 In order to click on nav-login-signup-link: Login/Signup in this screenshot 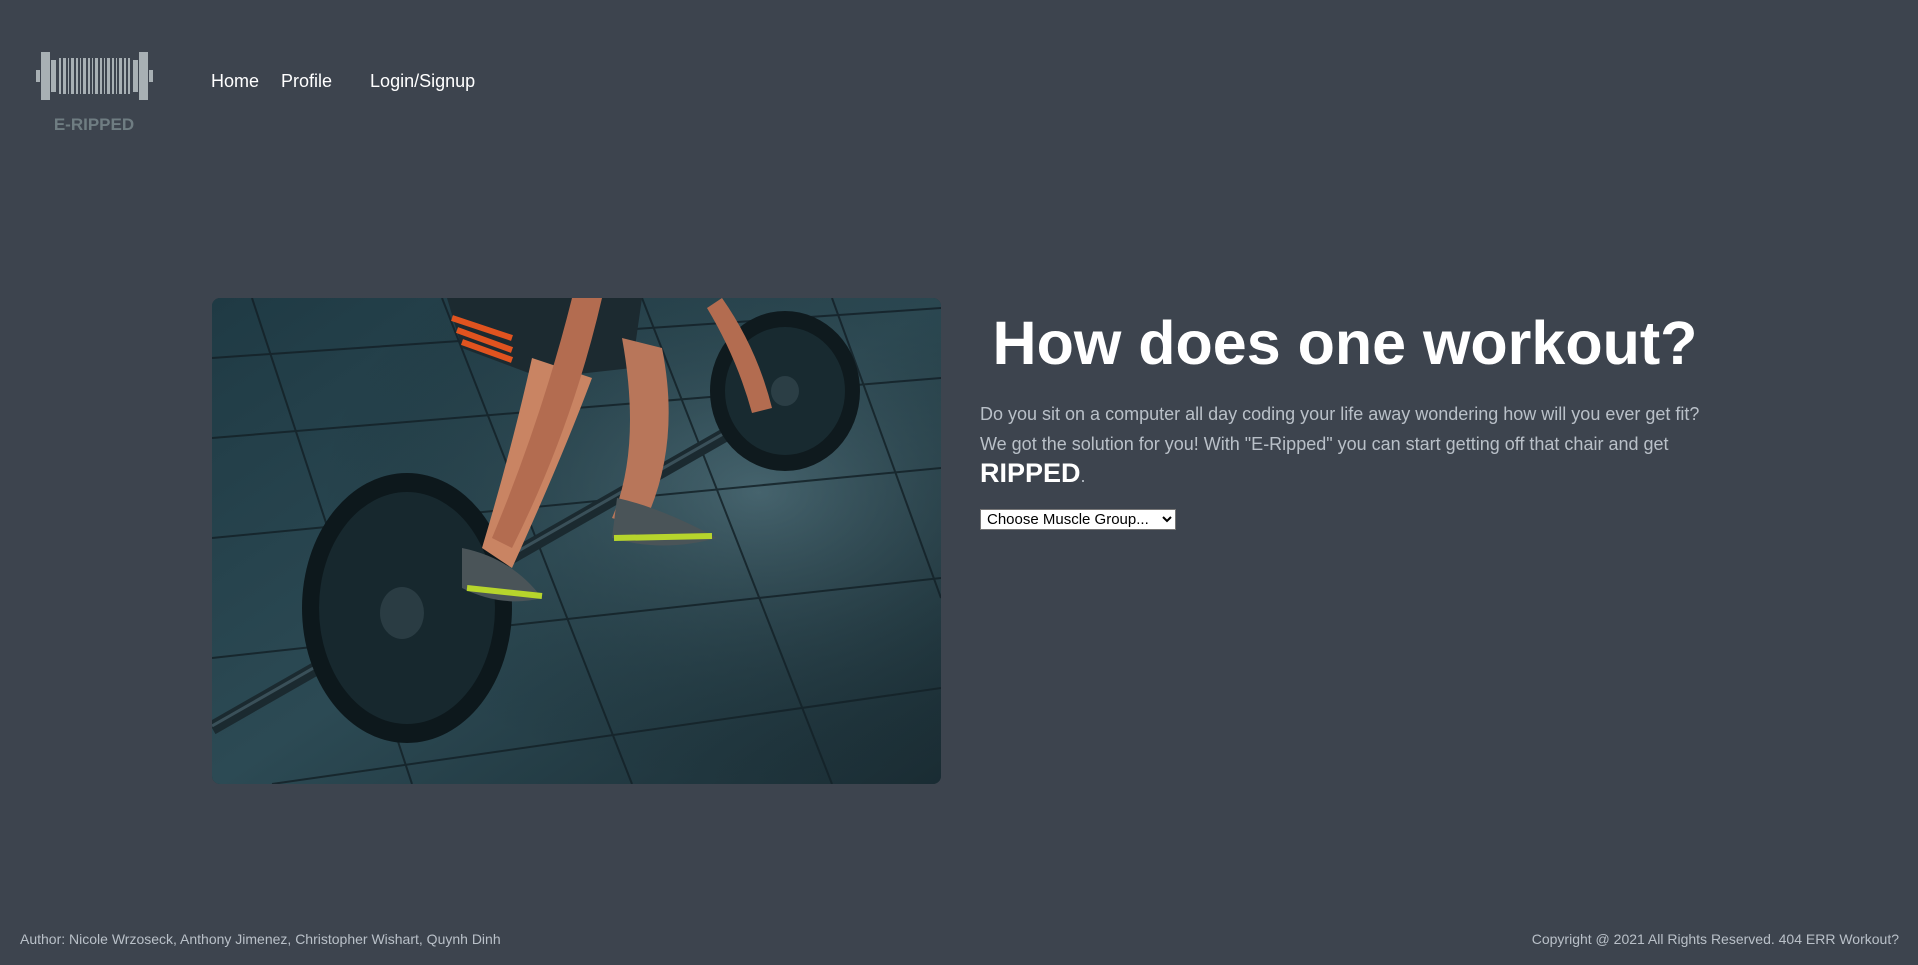, I will do `click(422, 81)`.